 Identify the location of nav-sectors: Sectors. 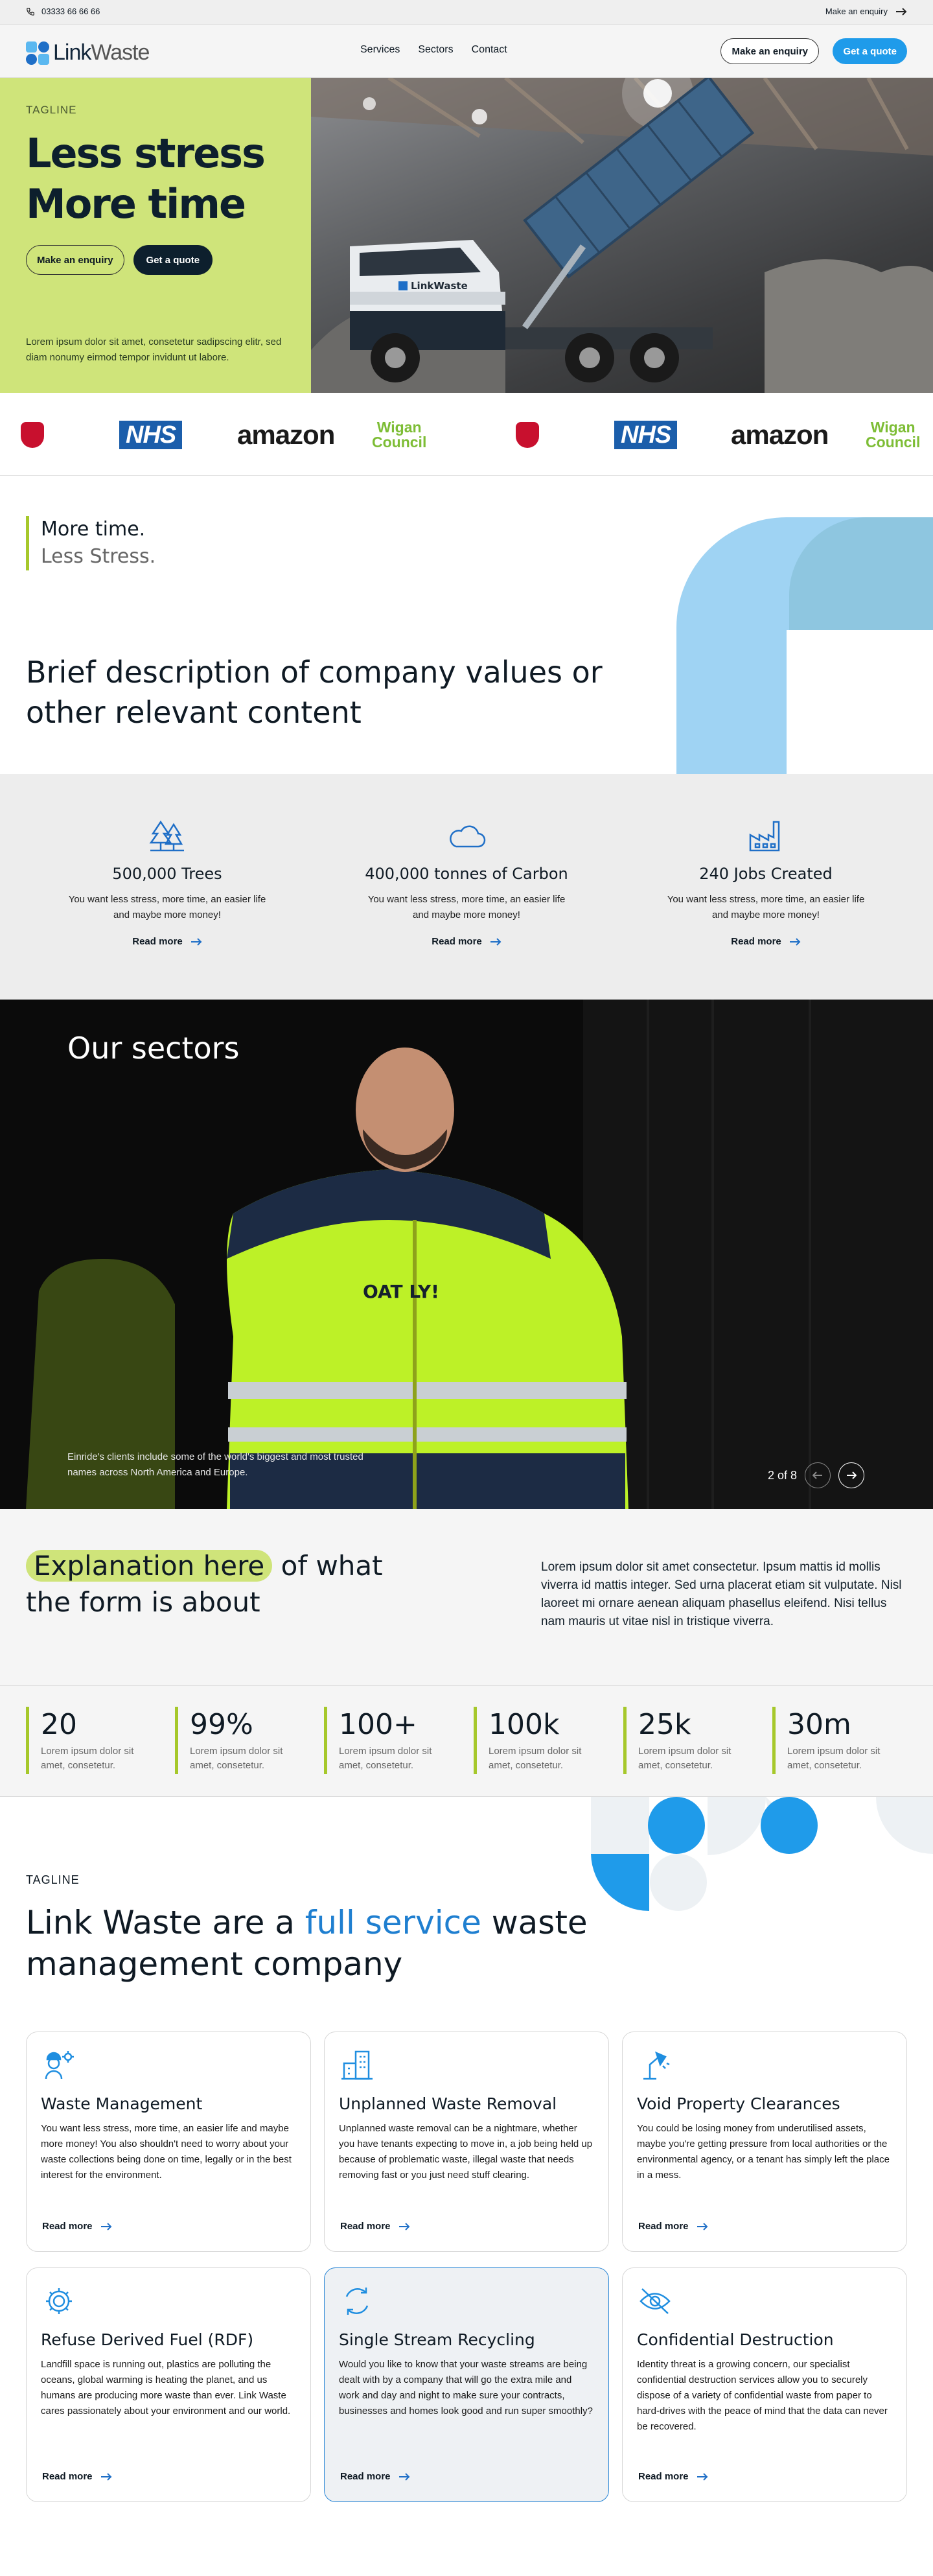
(435, 50).